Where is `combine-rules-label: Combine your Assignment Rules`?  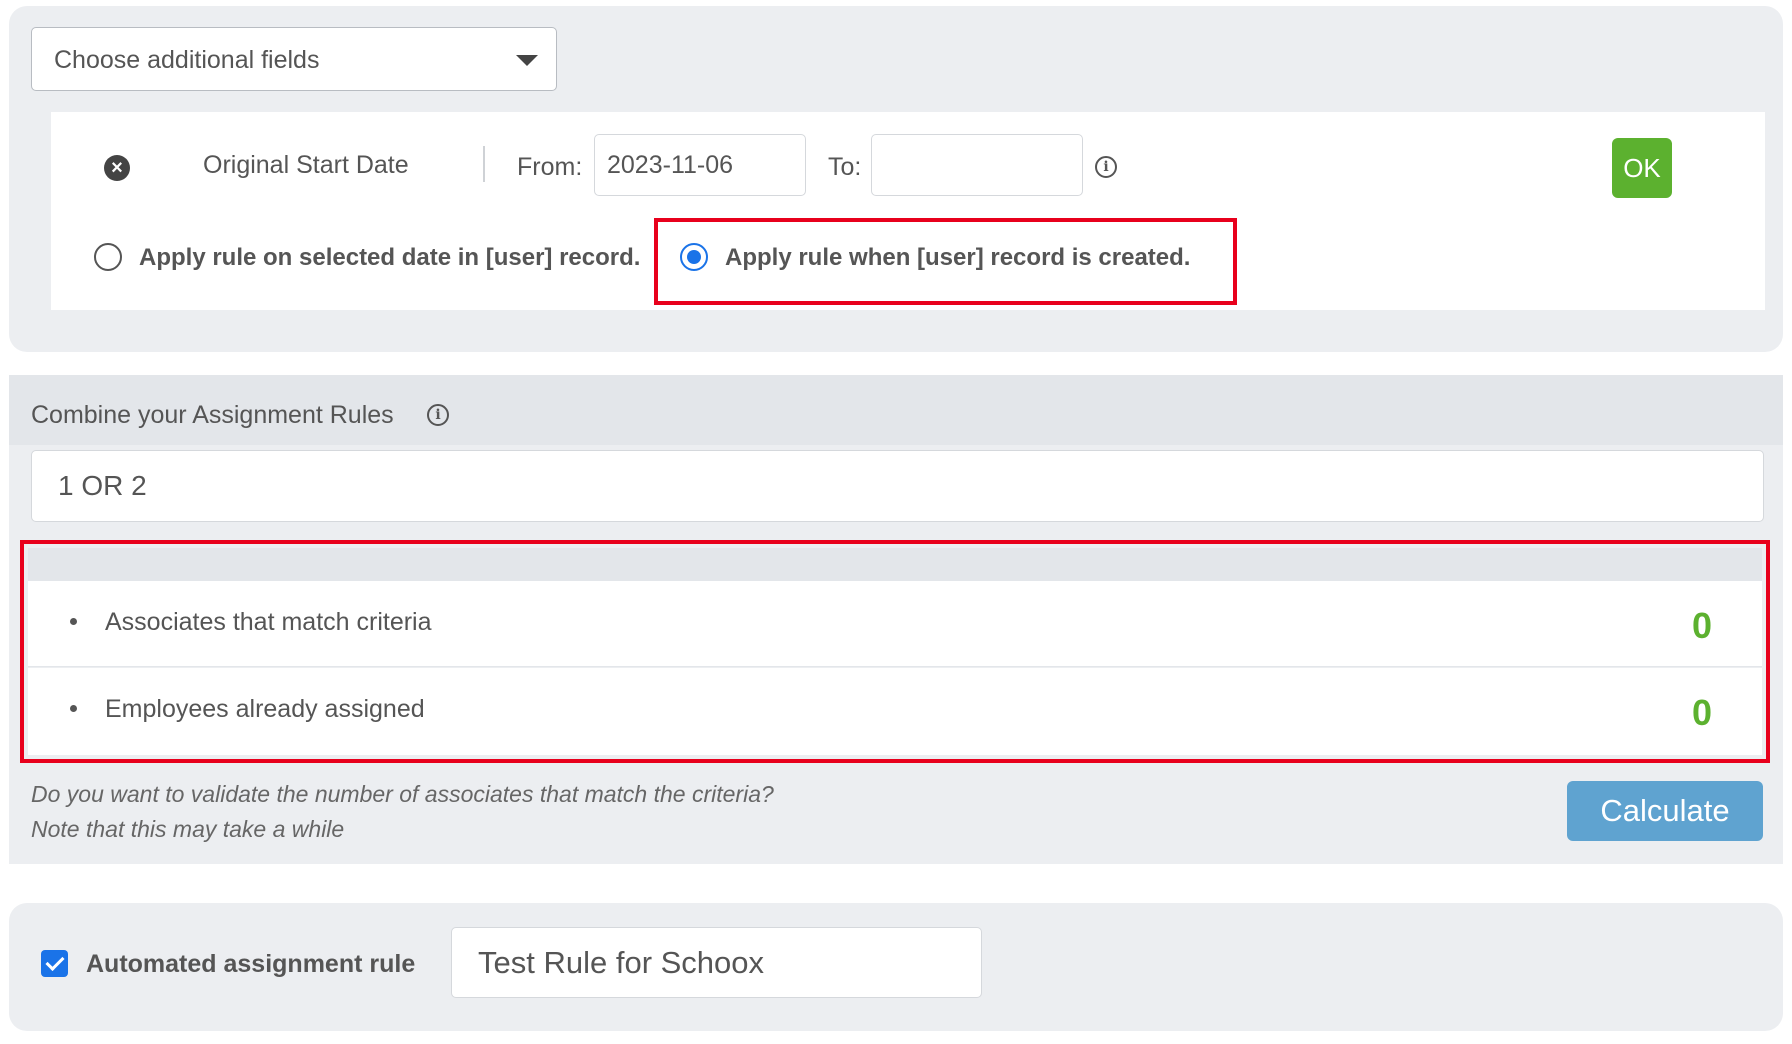
combine-rules-label: Combine your Assignment Rules is located at coordinates (212, 415).